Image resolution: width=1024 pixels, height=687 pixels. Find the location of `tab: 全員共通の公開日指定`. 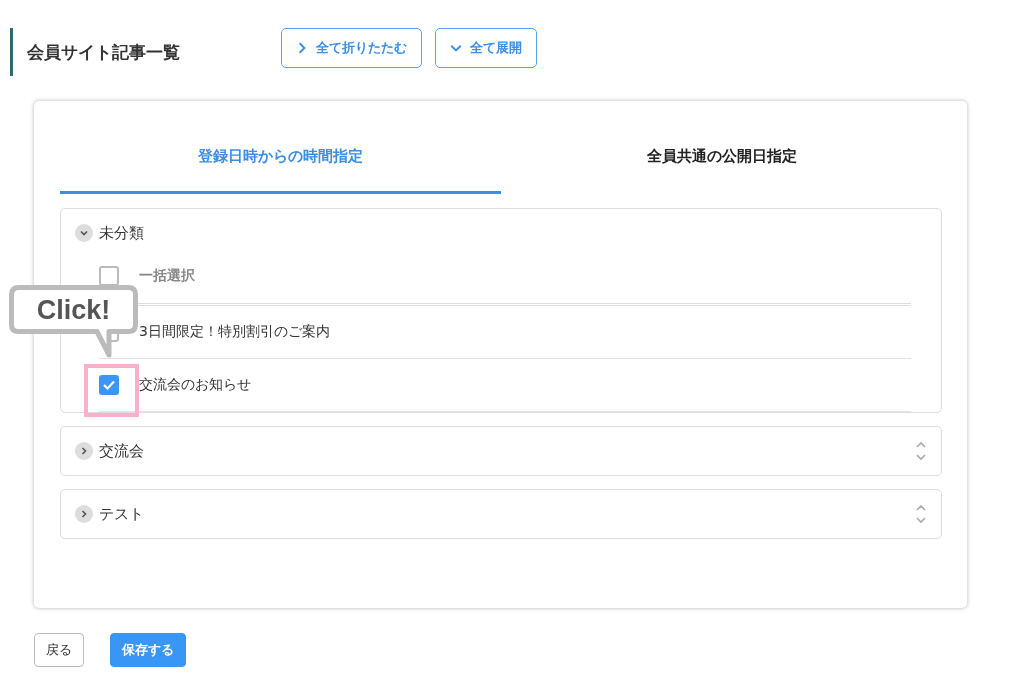

tab: 全員共通の公開日指定 is located at coordinates (721, 157).